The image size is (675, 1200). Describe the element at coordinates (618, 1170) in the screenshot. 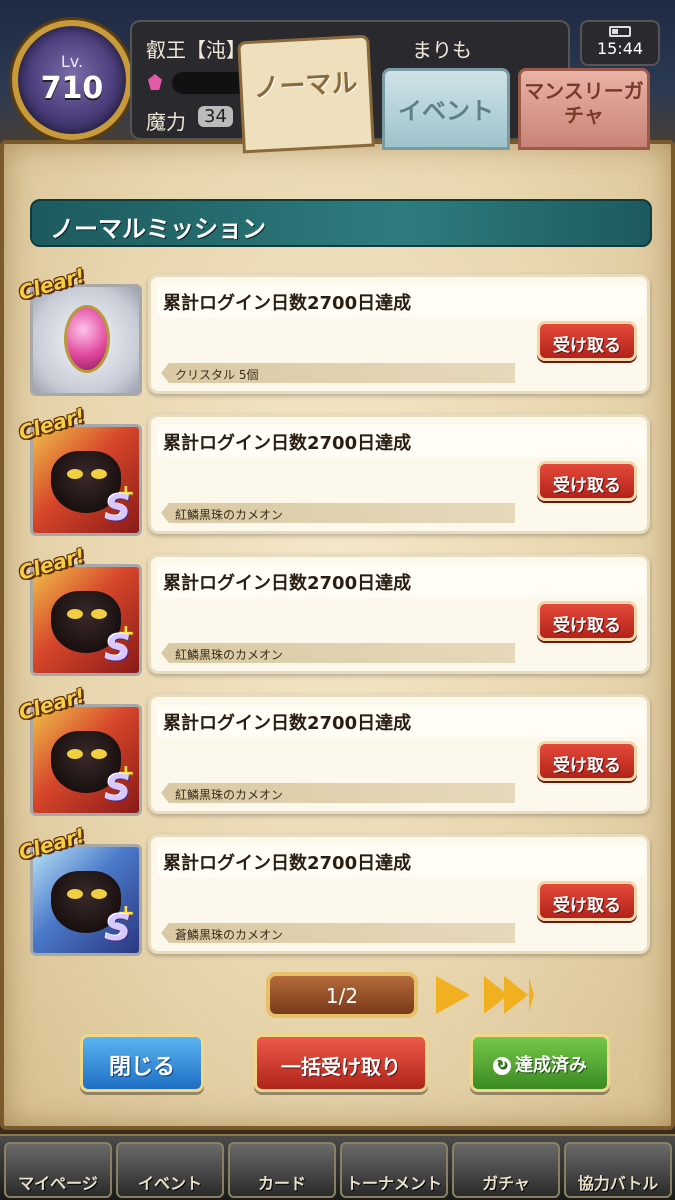

I see `nav-coop-battle: 協力バトル` at that location.